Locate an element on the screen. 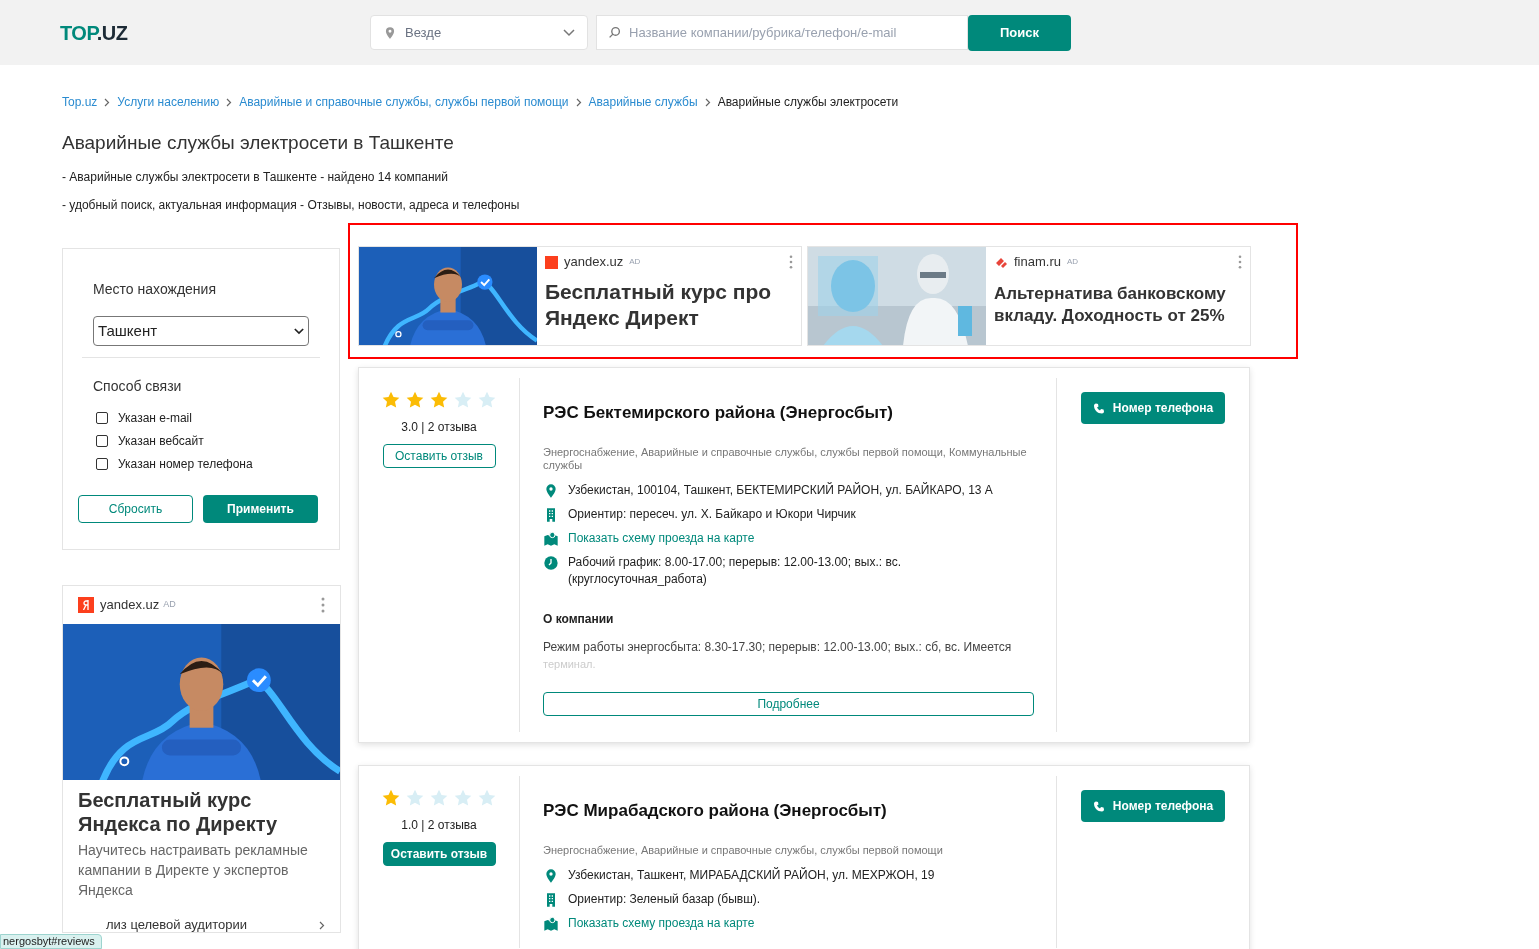 The height and width of the screenshot is (949, 1539). about-text: Режим работы энергосбыта: 8.30-17.30; перерыв: 12.00-13.00; вых.: сб, вс. Имеется is located at coordinates (778, 647).